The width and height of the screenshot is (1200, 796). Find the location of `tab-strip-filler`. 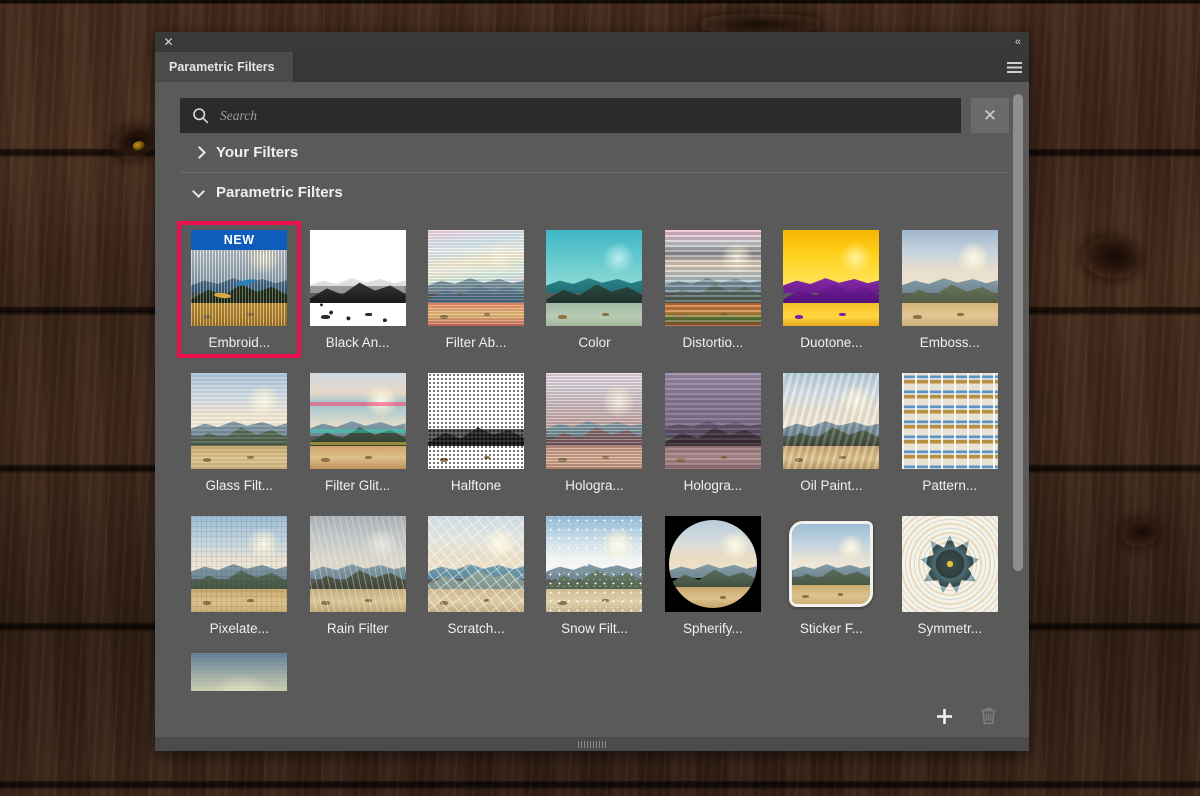

tab-strip-filler is located at coordinates (646, 67).